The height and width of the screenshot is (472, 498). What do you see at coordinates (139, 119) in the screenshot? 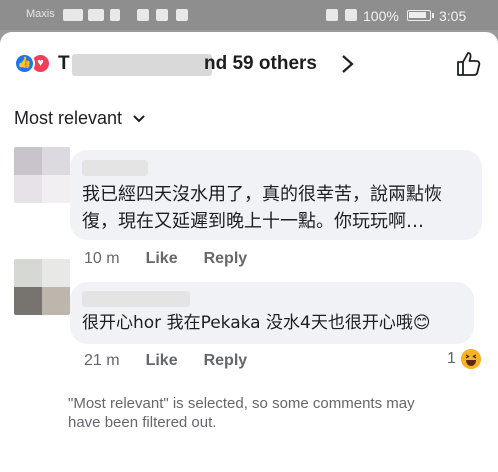
I see `chevron-down-icon` at bounding box center [139, 119].